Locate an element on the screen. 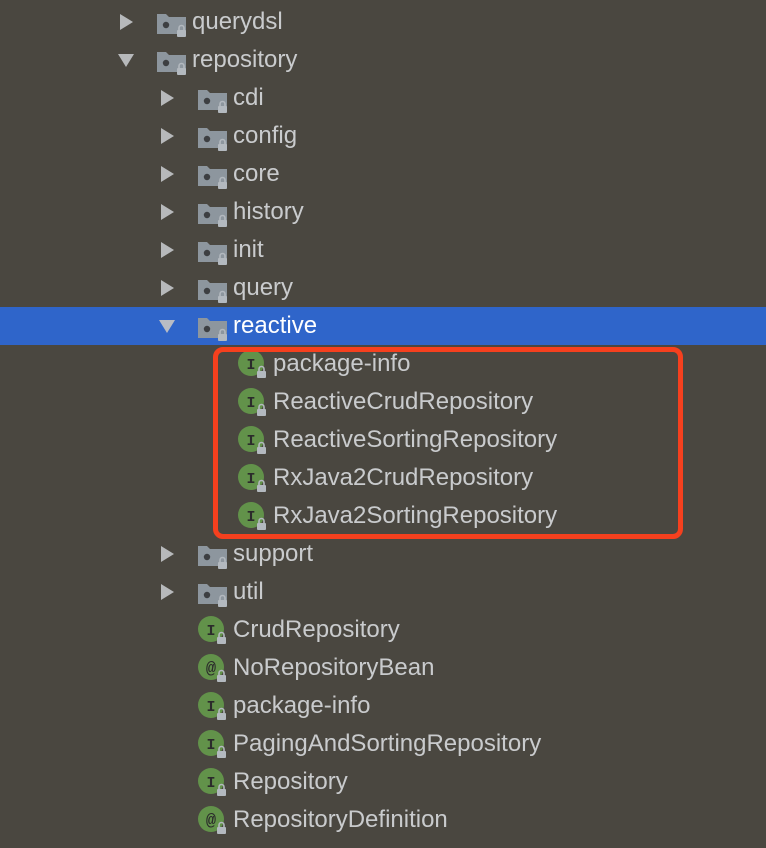 This screenshot has height=848, width=766. tree-item-crudrepository: I CrudRepository is located at coordinates (383, 630).